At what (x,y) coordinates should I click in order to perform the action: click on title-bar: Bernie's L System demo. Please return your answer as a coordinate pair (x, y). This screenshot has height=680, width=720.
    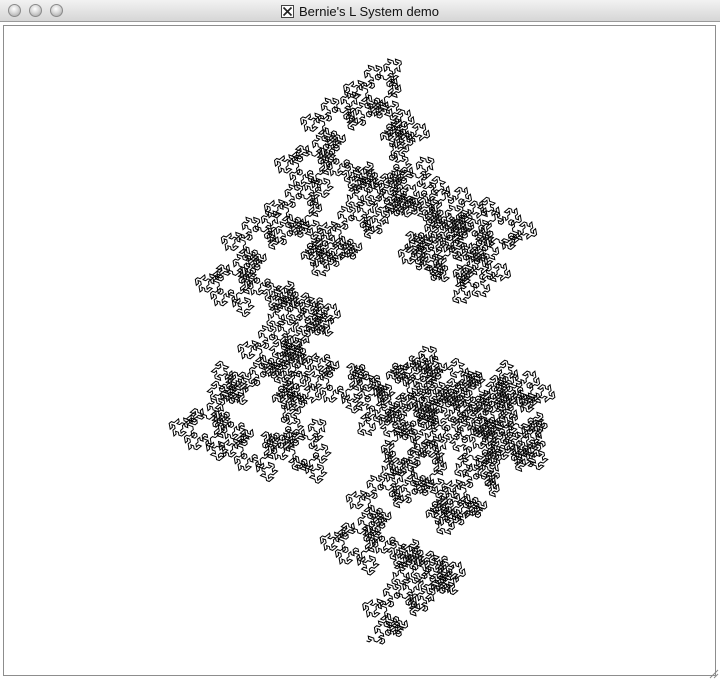
    Looking at the image, I should click on (360, 11).